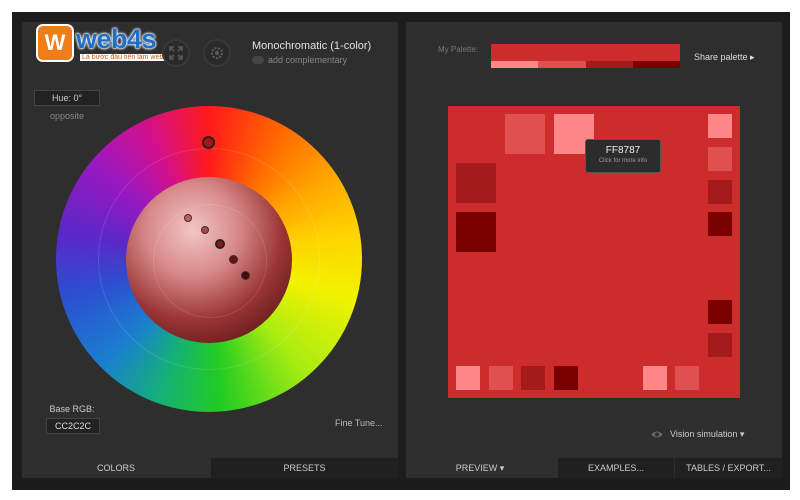  What do you see at coordinates (208, 142) in the screenshot?
I see `hue-handle` at bounding box center [208, 142].